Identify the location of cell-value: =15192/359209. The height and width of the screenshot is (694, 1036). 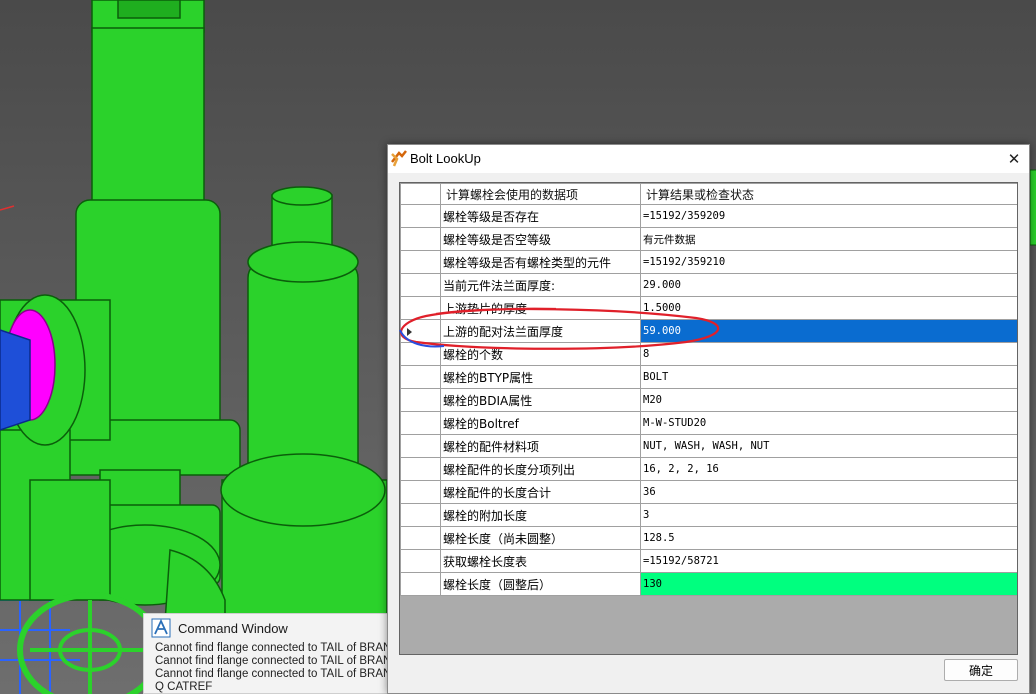
(828, 216).